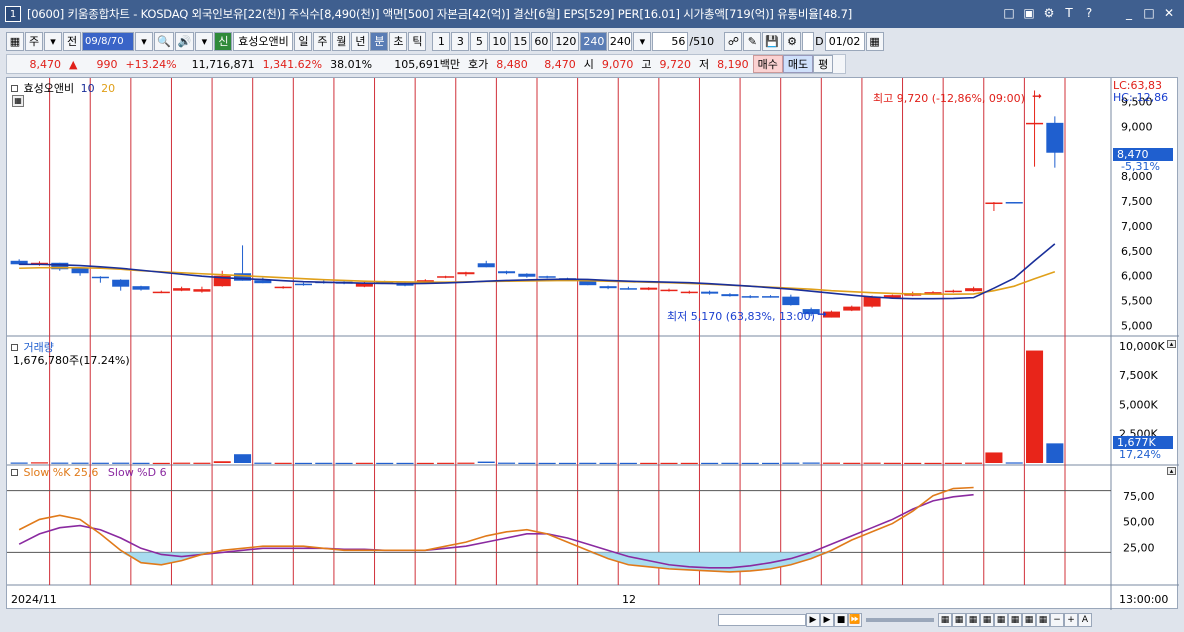  I want to click on d-checkbox, so click(808, 41).